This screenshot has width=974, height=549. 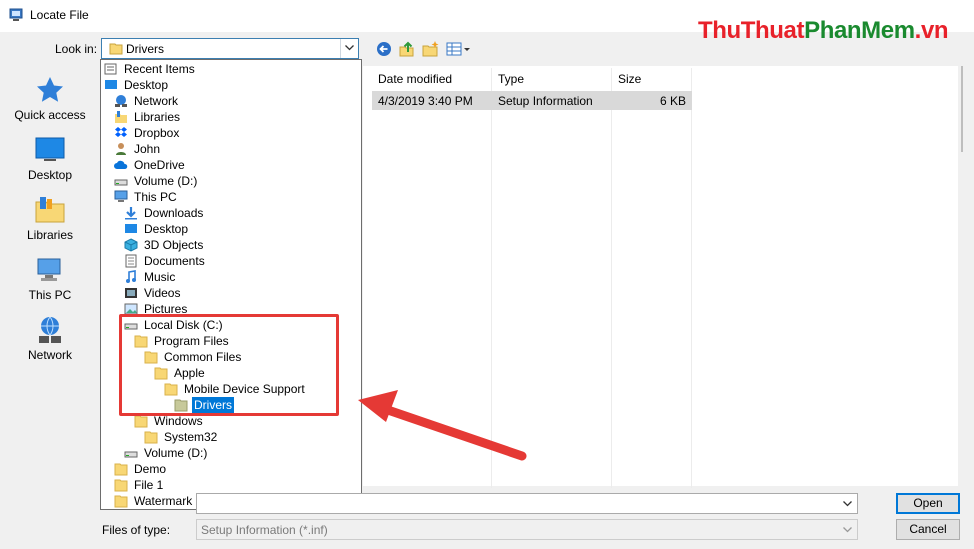 I want to click on download-icon, so click(x=131, y=213).